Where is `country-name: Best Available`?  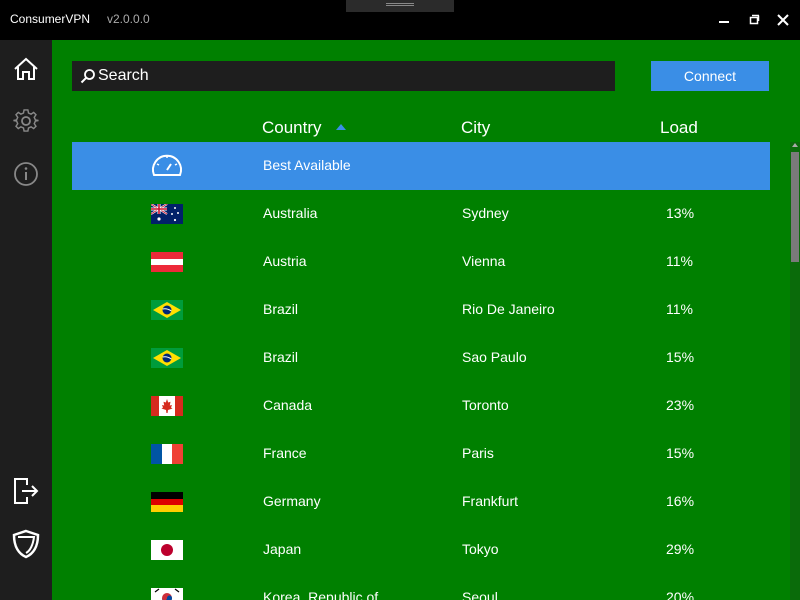
country-name: Best Available is located at coordinates (307, 165).